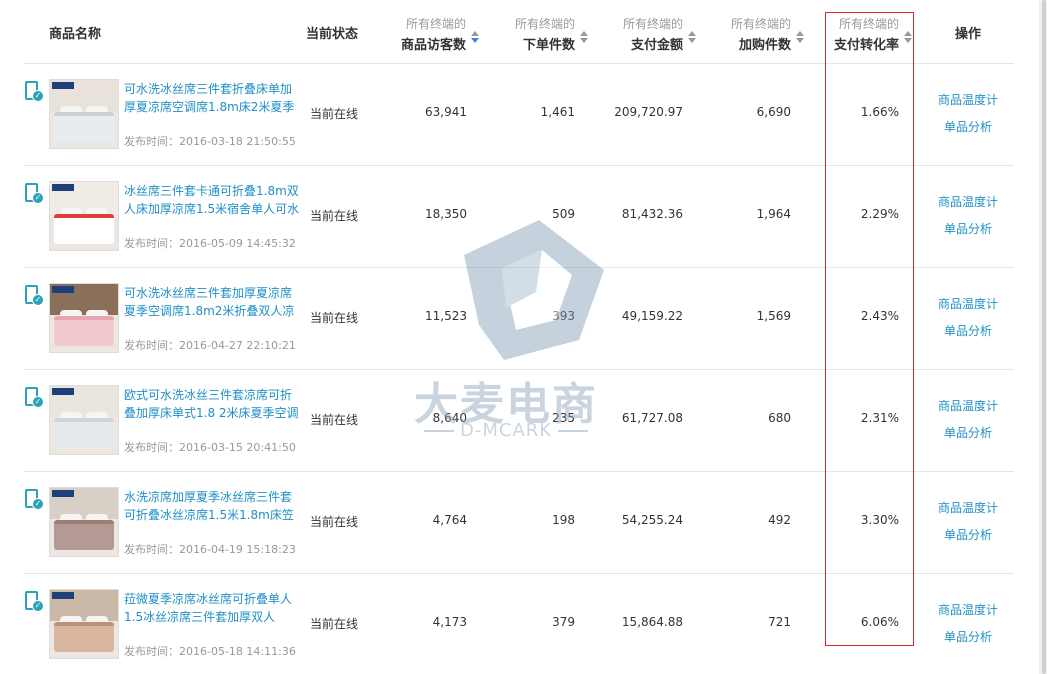  I want to click on payment-cell: 209,720.97, so click(648, 112).